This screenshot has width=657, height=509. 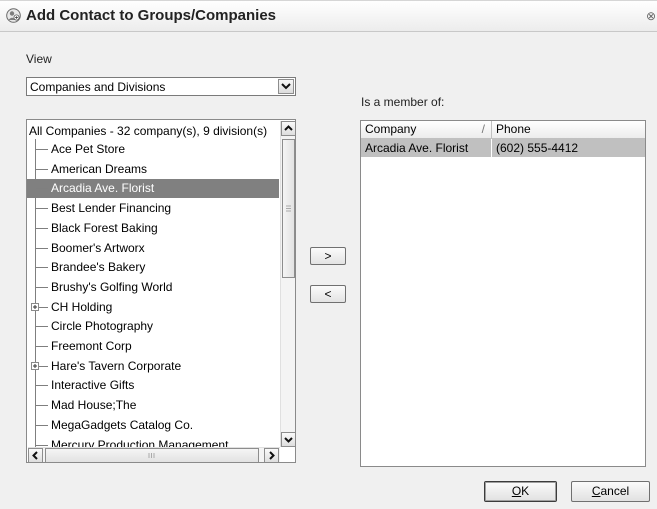 What do you see at coordinates (153, 248) in the screenshot?
I see `tree-item: Boomer's Artworx` at bounding box center [153, 248].